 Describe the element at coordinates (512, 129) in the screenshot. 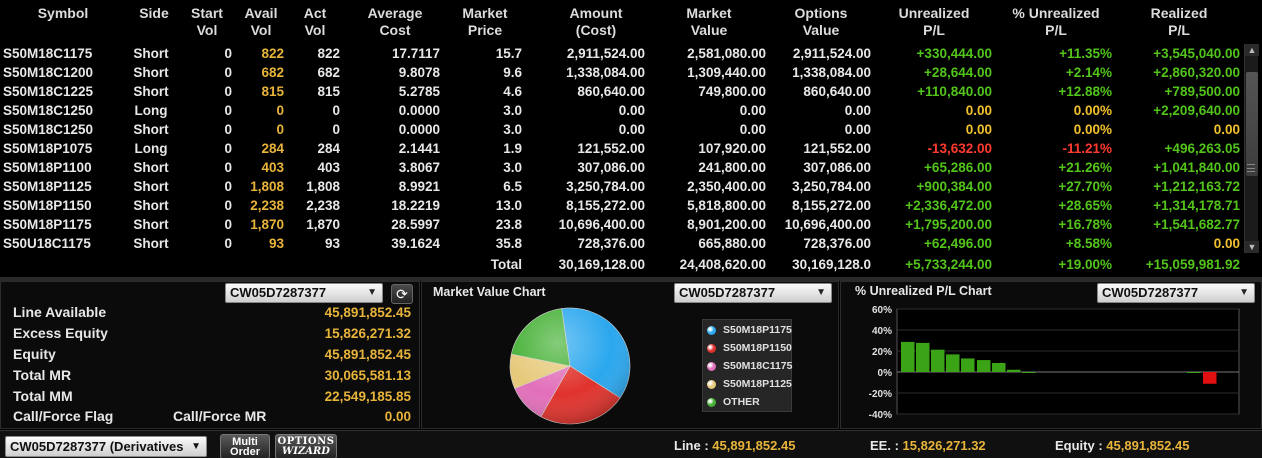

I see `cell-market-price: 3.0` at that location.